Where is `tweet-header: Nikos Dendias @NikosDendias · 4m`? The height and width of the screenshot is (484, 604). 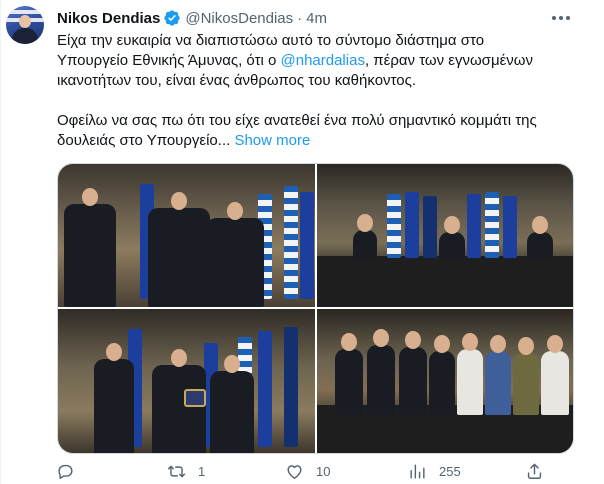 tweet-header: Nikos Dendias @NikosDendias · 4m is located at coordinates (192, 18).